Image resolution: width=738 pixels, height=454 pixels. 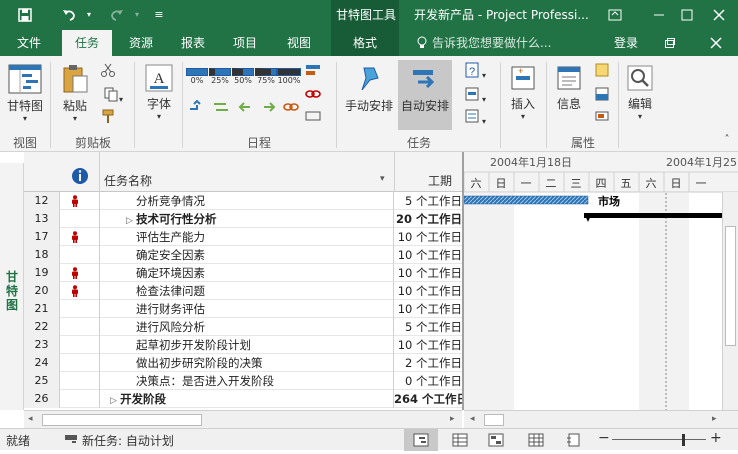 I want to click on row-id-cell: 24, so click(x=42, y=363).